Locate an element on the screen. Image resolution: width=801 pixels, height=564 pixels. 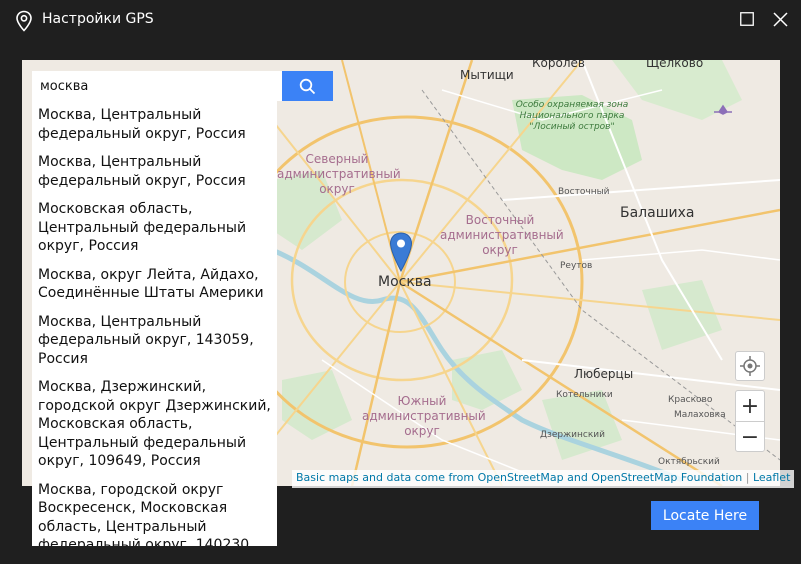
zoom-control: + − is located at coordinates (750, 421).